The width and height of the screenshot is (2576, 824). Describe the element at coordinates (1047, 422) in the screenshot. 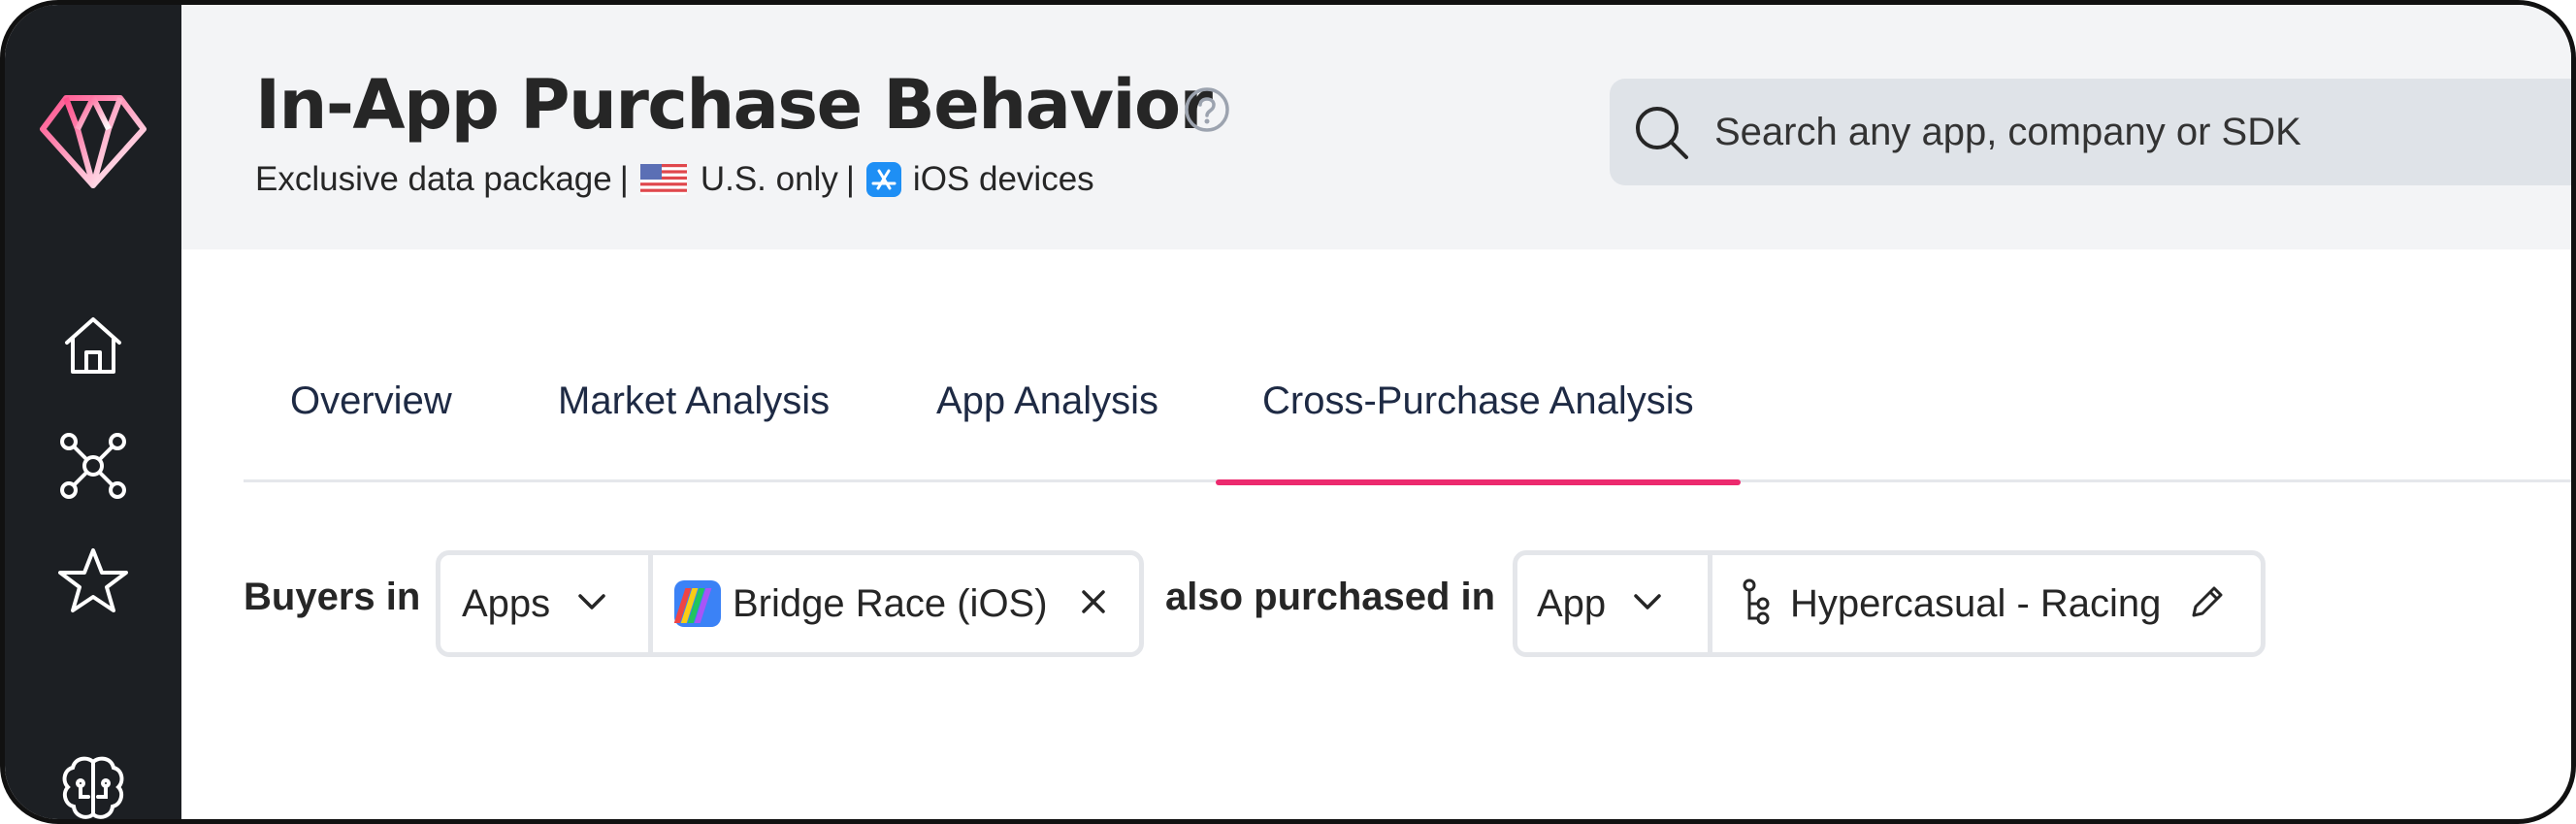

I see `tab-app-analysis: App Analysis` at that location.